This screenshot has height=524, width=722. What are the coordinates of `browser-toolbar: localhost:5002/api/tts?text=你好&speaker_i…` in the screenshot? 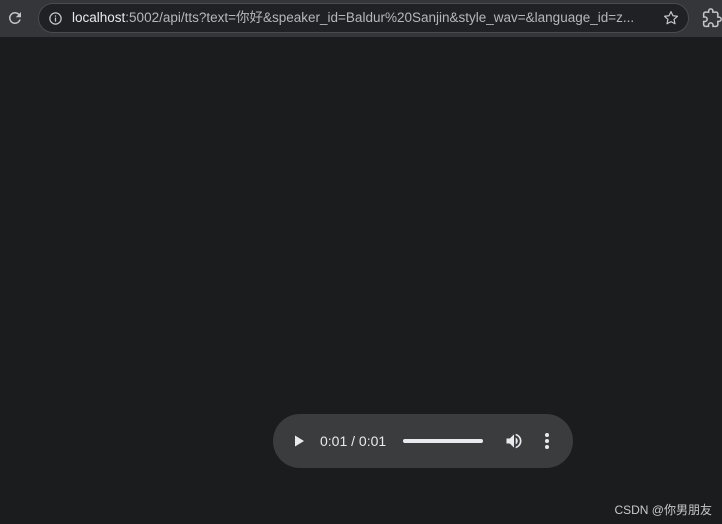 It's located at (361, 18).